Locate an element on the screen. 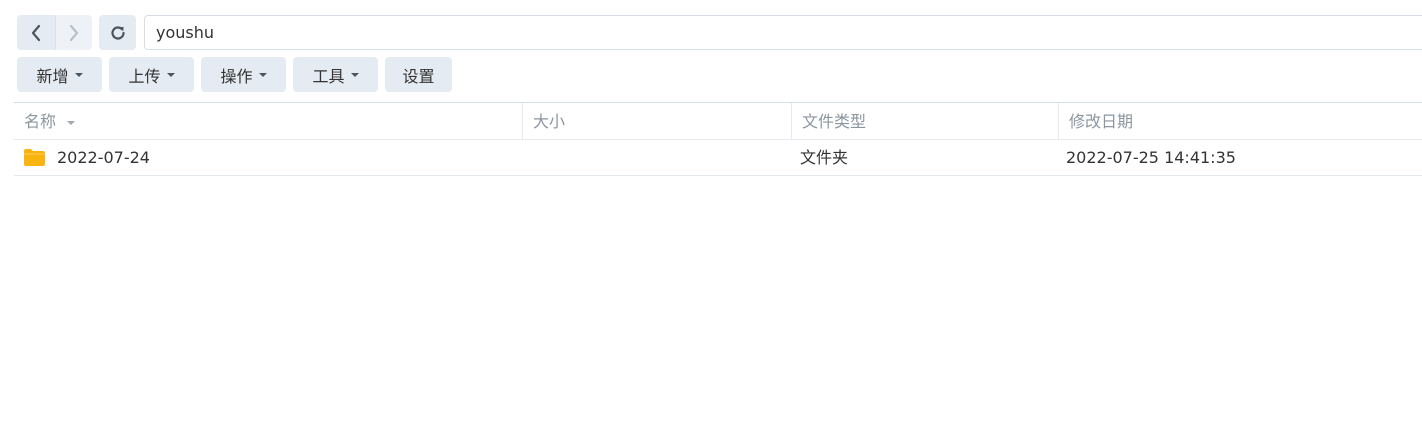 The image size is (1422, 445). settings-button: 设置 is located at coordinates (418, 74).